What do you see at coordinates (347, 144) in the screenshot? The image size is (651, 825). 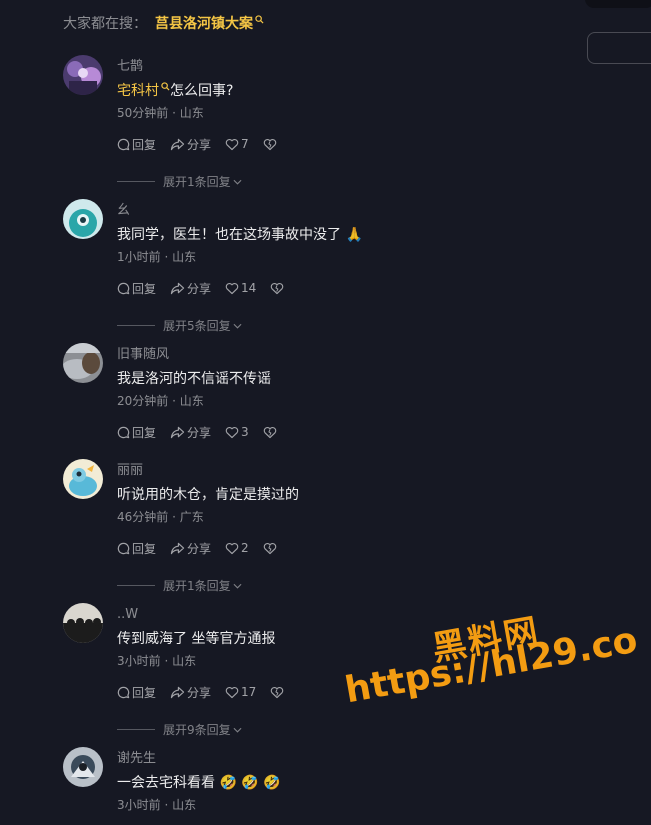 I see `comment-actions: 回复 分享 7` at bounding box center [347, 144].